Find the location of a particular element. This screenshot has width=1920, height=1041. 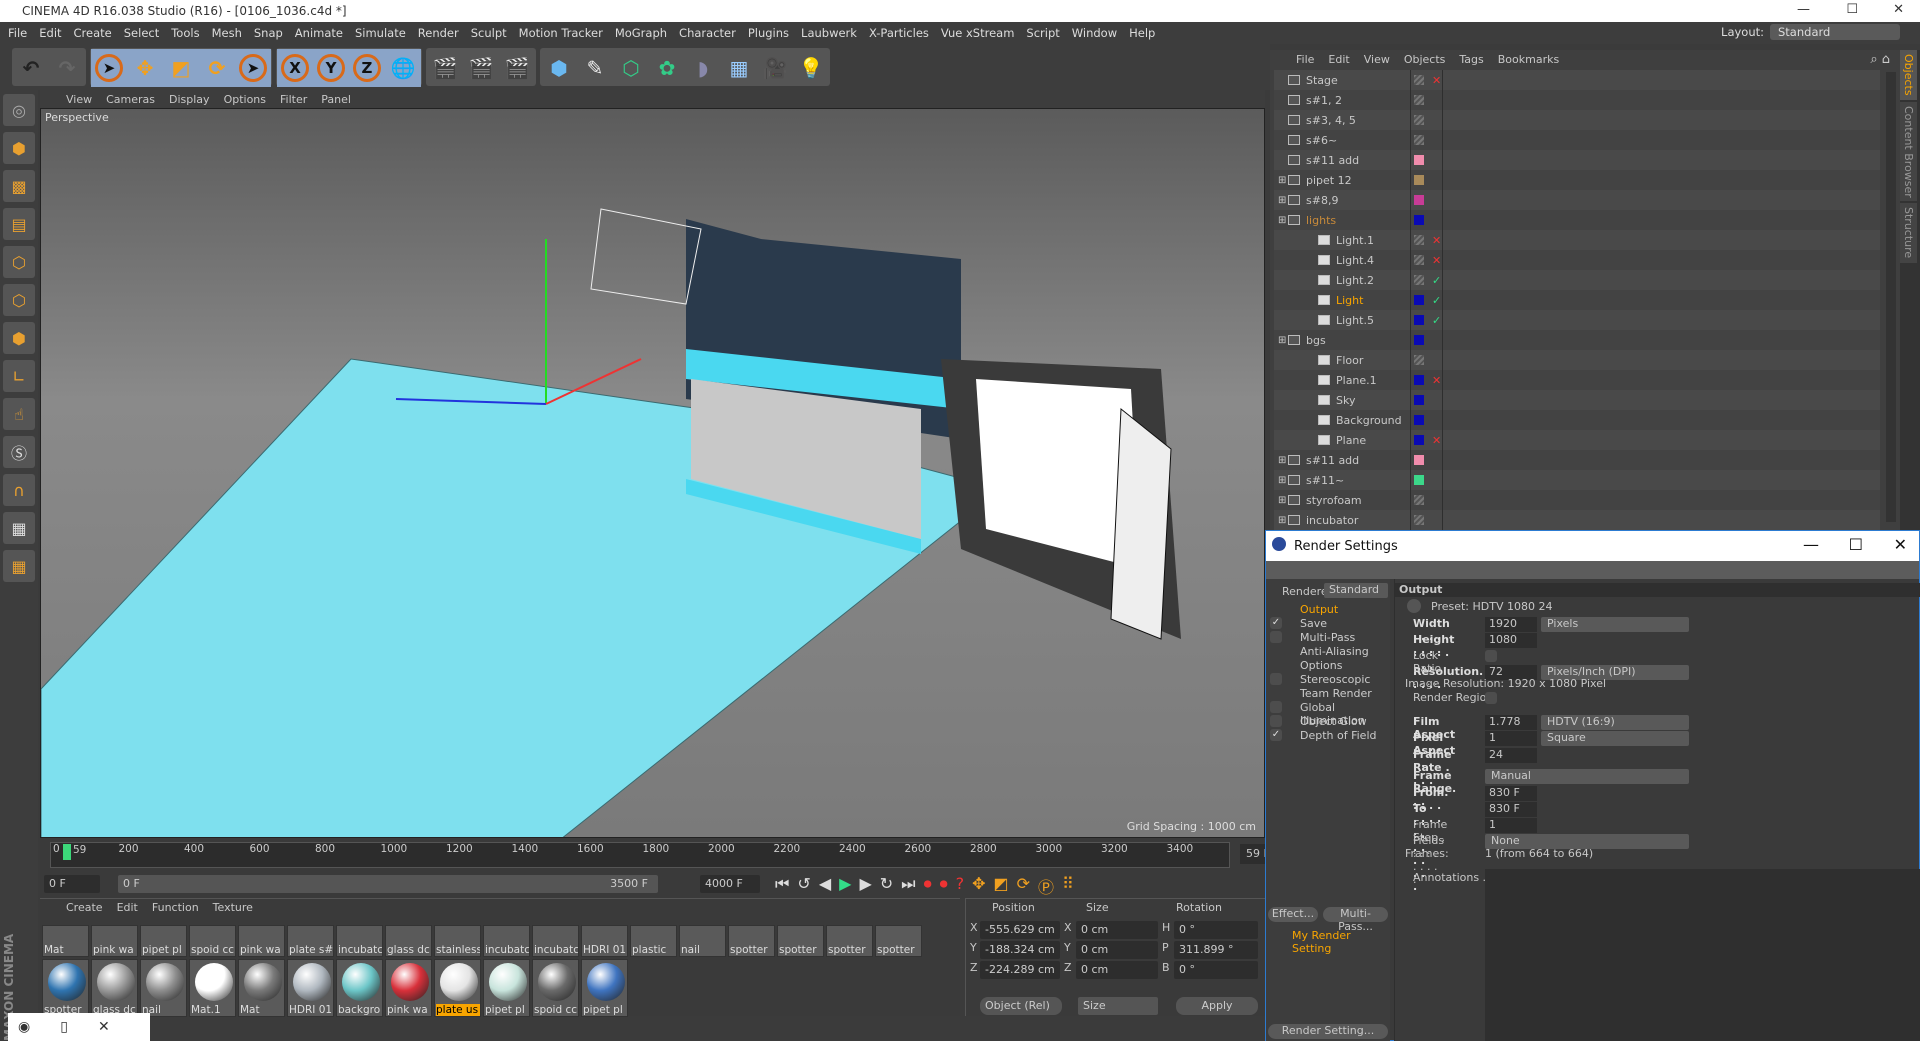

maximize-button: ☐ is located at coordinates (1852, 9).